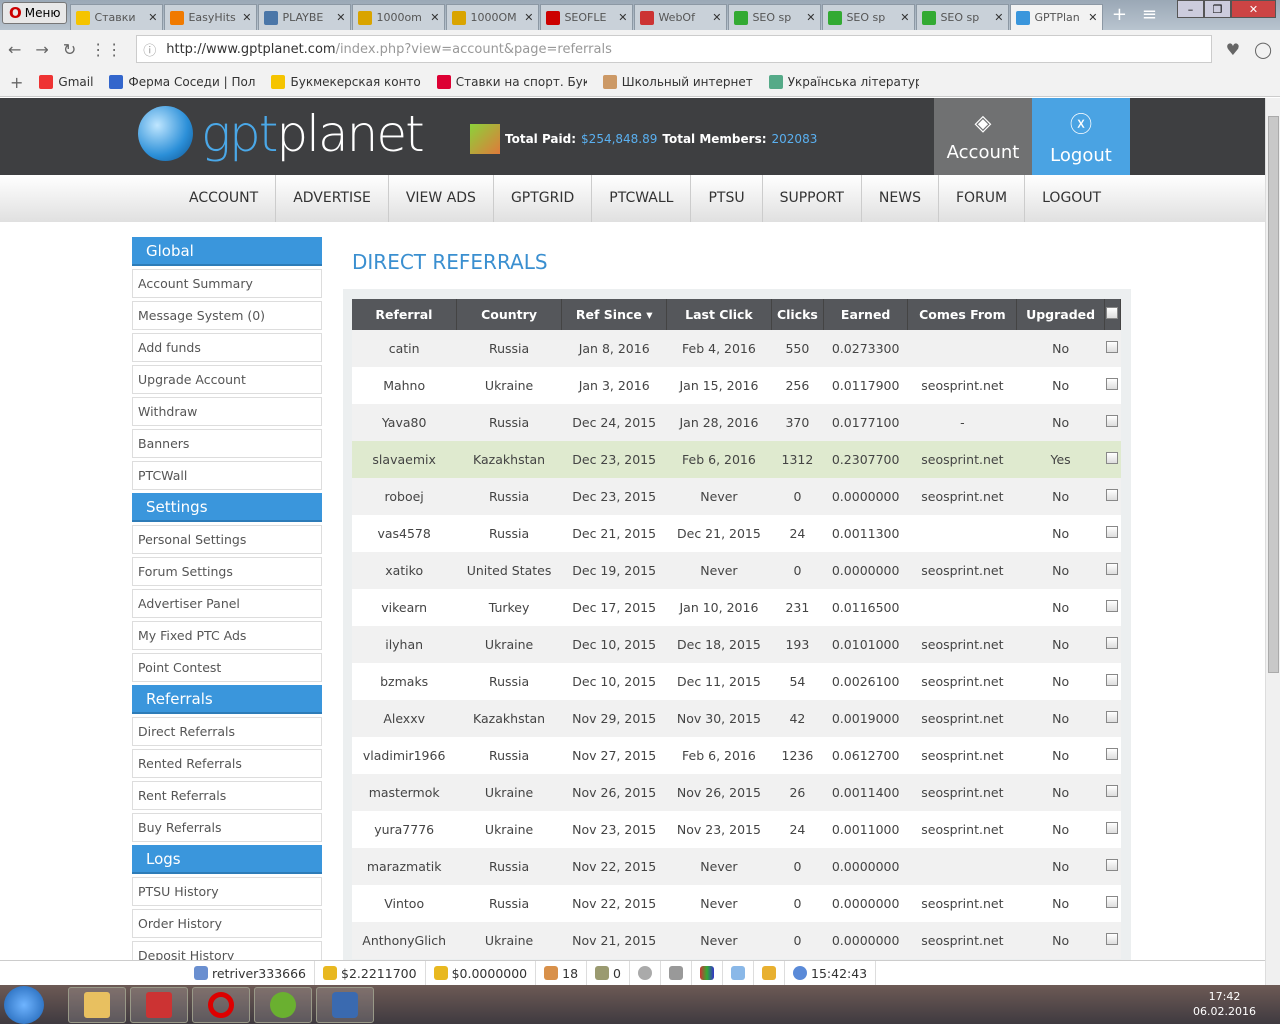  Describe the element at coordinates (1081, 136) in the screenshot. I see `logout-button: ⓧ Logout` at that location.